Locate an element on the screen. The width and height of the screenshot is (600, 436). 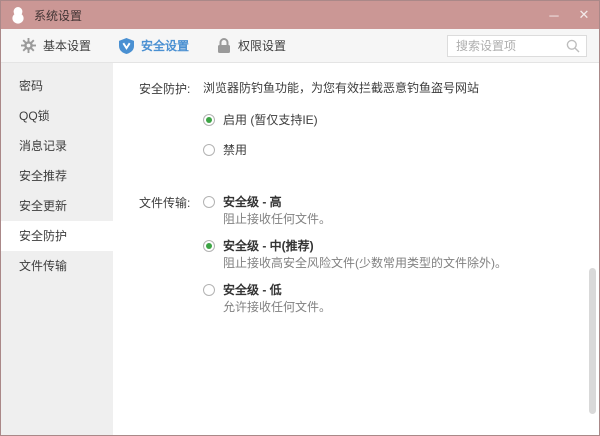
sidebar-item-security-recommend: 安全推荐 is located at coordinates (57, 176).